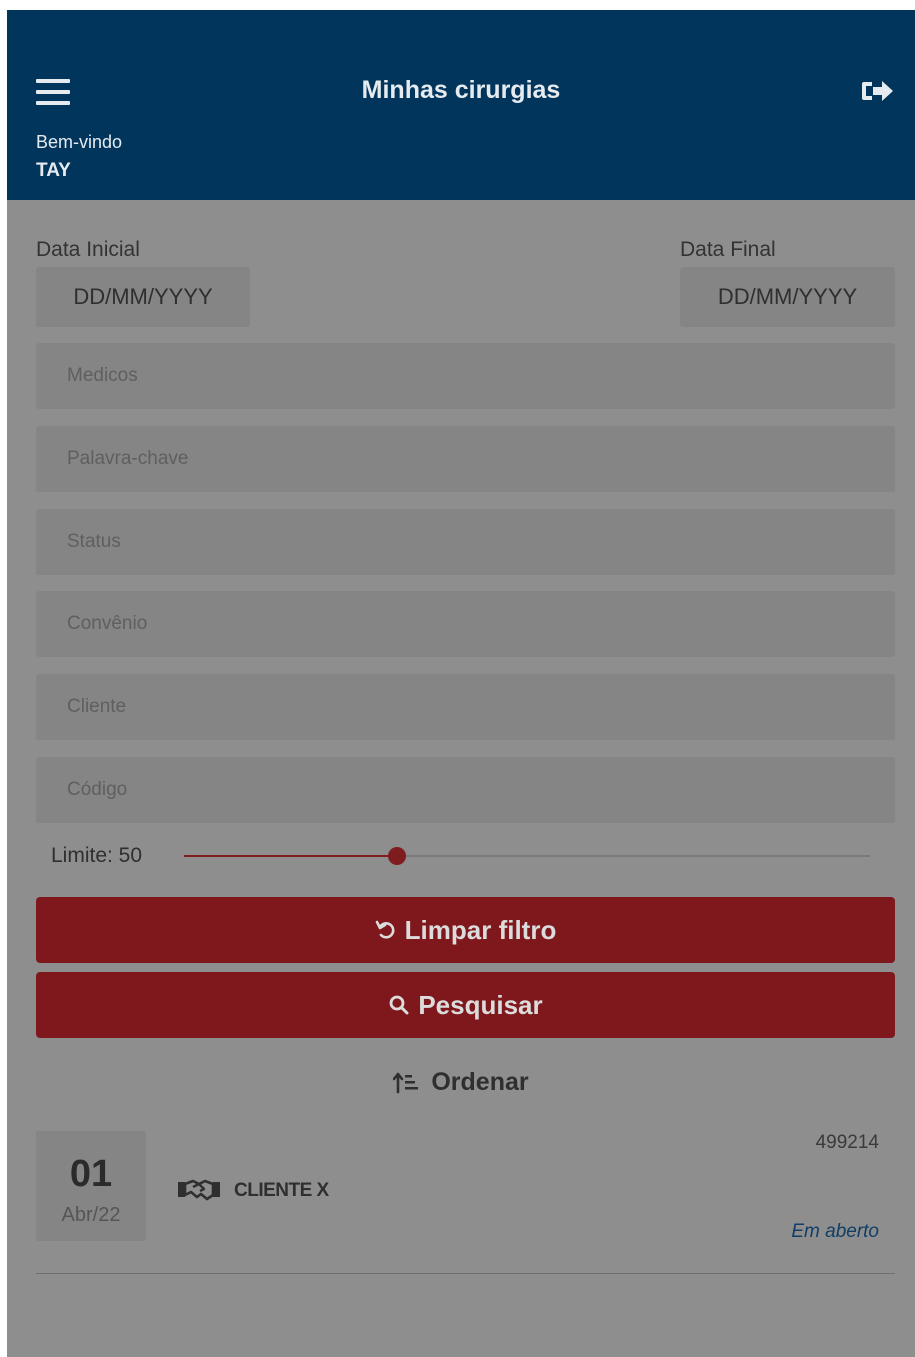 The image size is (915, 1357). Describe the element at coordinates (847, 1142) in the screenshot. I see `result-code: 499214` at that location.